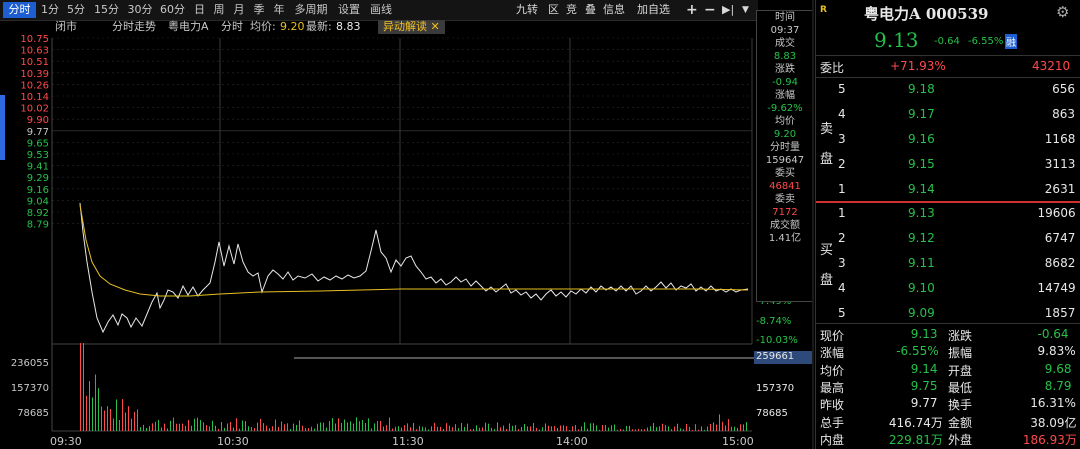  Describe the element at coordinates (414, 250) in the screenshot. I see `average-price-line` at that location.